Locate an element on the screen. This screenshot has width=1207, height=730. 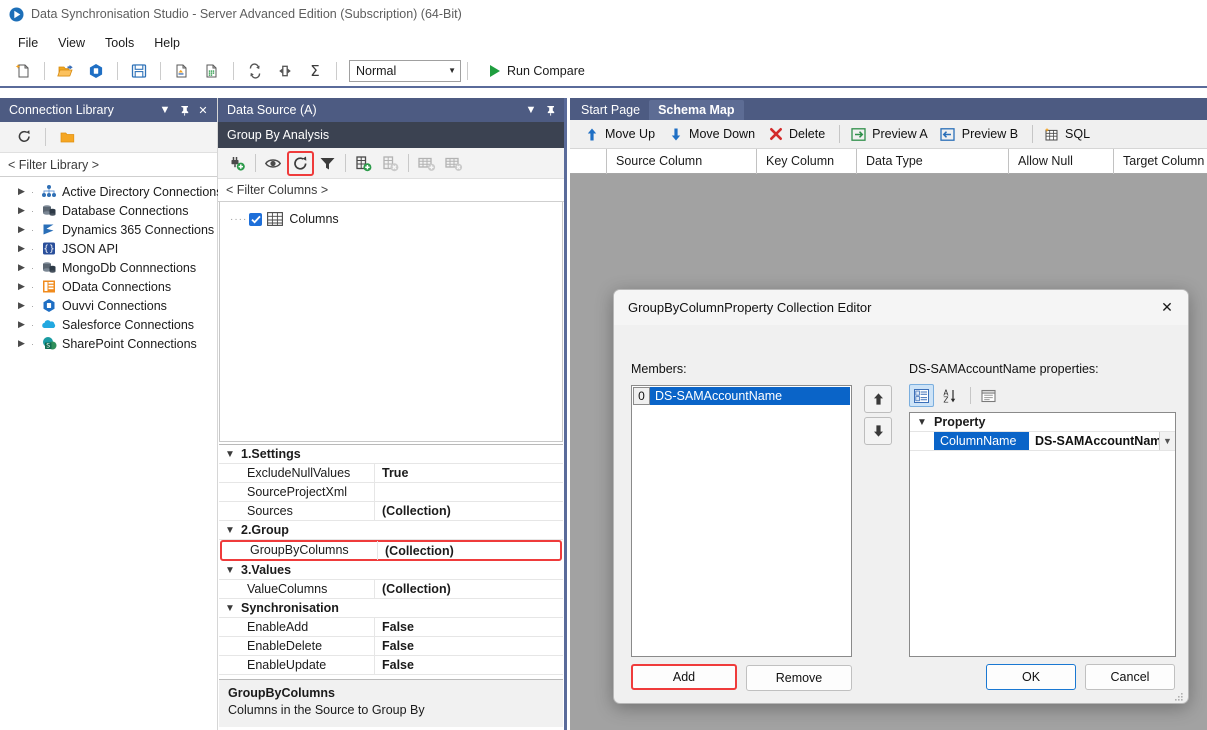
preview-b-button: Preview B is located at coordinates (981, 134).